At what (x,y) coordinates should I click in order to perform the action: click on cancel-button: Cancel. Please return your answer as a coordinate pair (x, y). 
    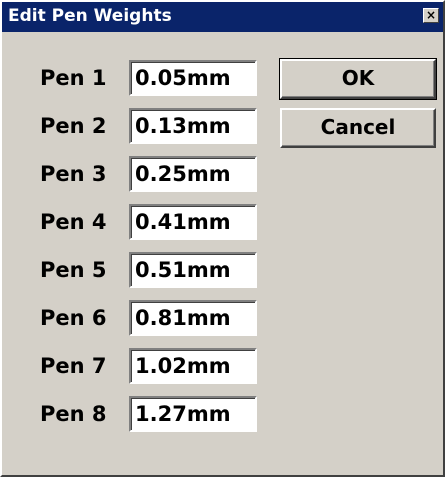
    Looking at the image, I should click on (358, 128).